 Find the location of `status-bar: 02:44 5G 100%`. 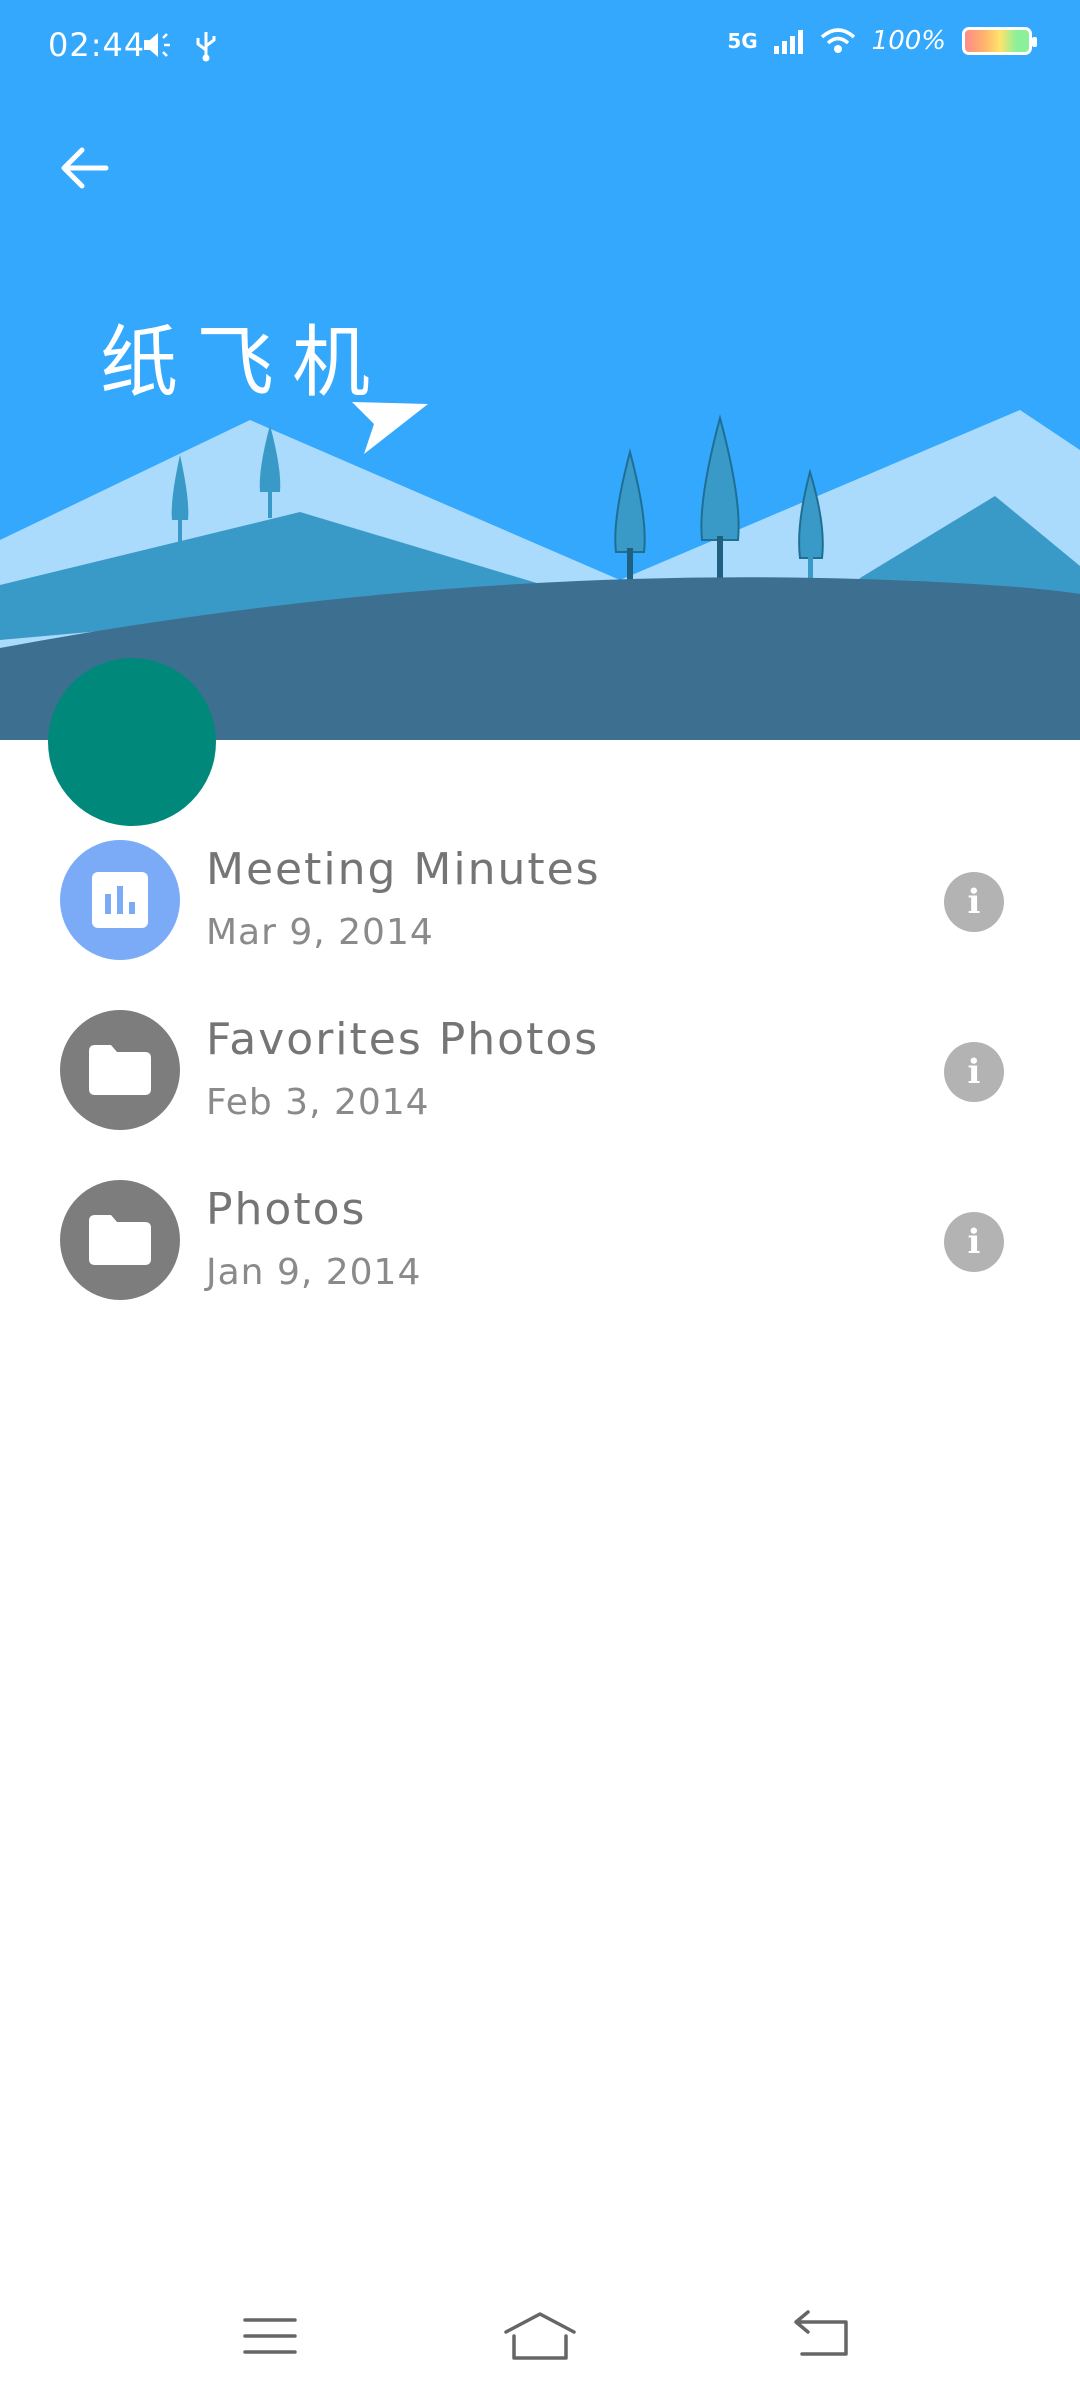

status-bar: 02:44 5G 100% is located at coordinates (540, 50).